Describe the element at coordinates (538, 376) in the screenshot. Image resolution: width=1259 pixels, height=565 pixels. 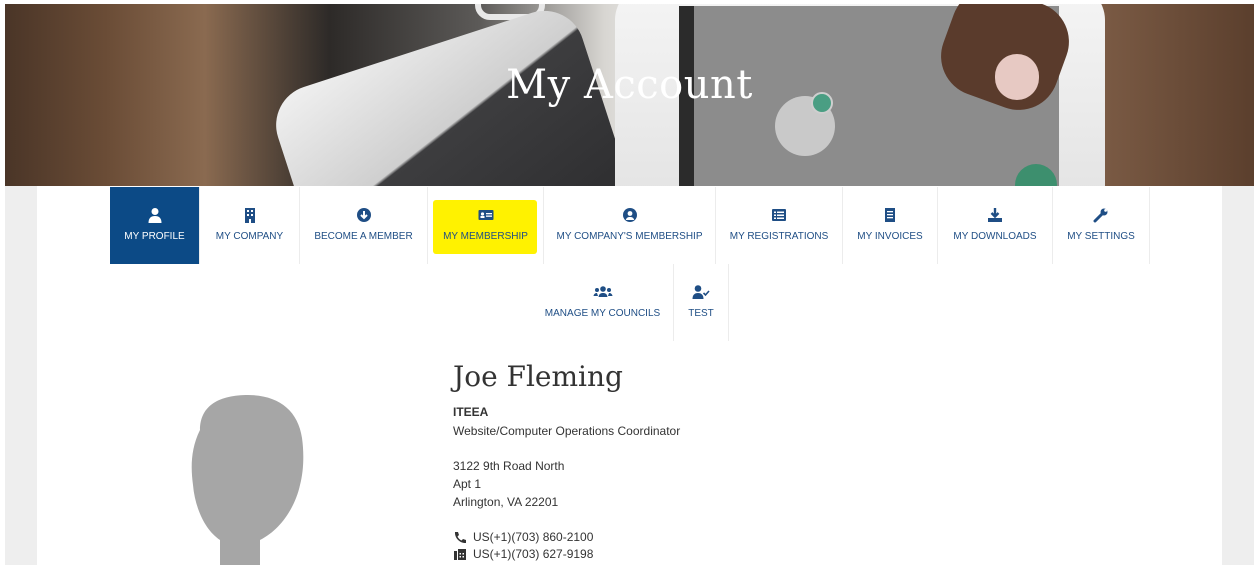
I see `profile-name: Joe Fleming` at that location.